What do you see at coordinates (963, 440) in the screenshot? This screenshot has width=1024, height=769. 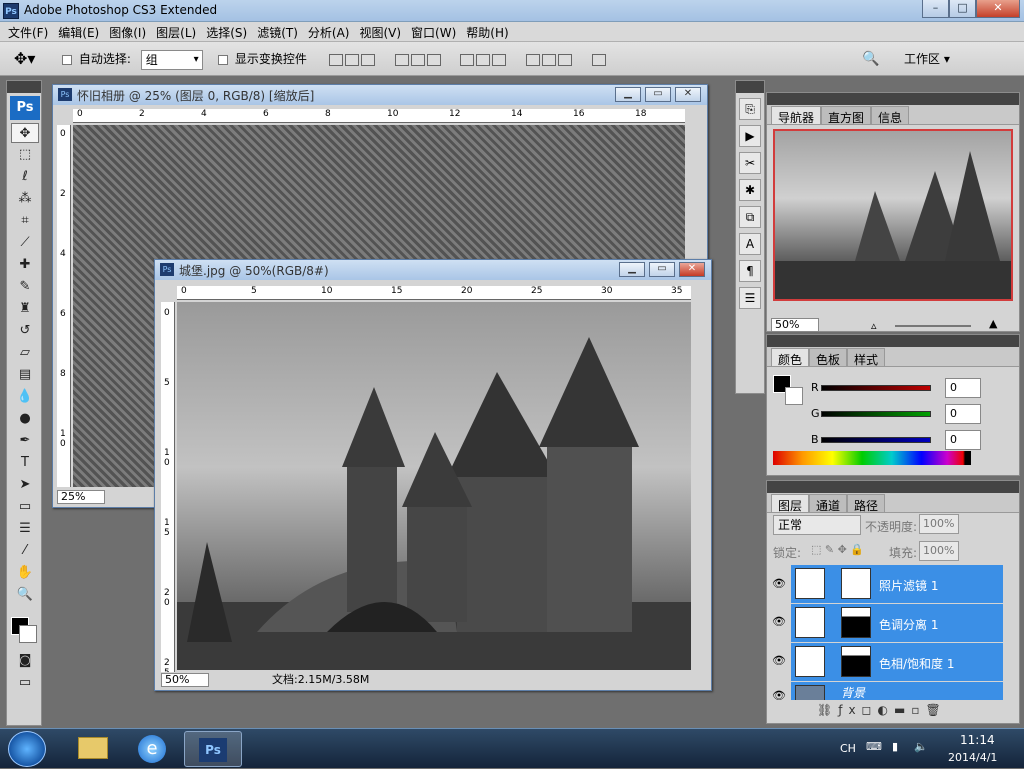 I see `b-value-input: 0` at bounding box center [963, 440].